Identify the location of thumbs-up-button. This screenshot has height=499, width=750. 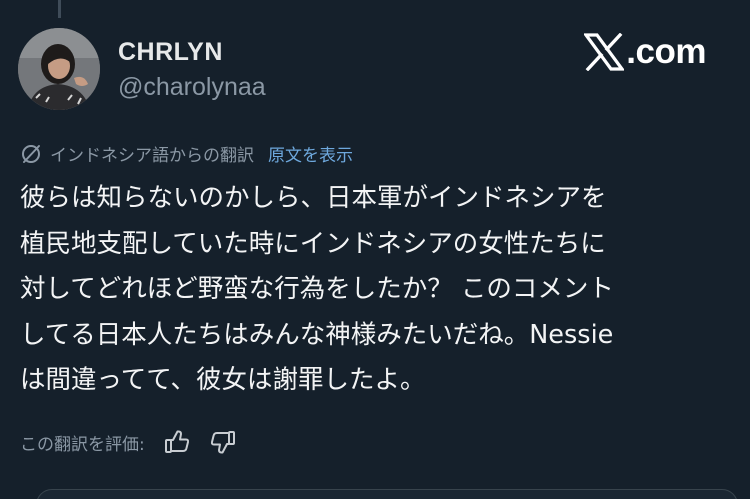
(177, 442).